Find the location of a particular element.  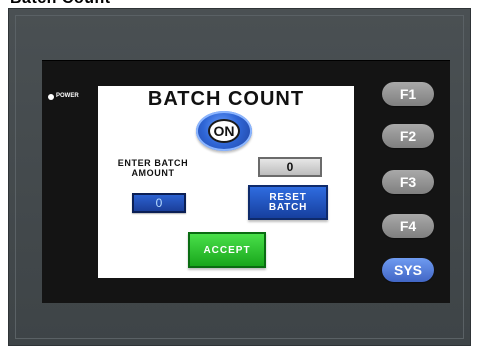

on-toggle-button: ON is located at coordinates (224, 131).